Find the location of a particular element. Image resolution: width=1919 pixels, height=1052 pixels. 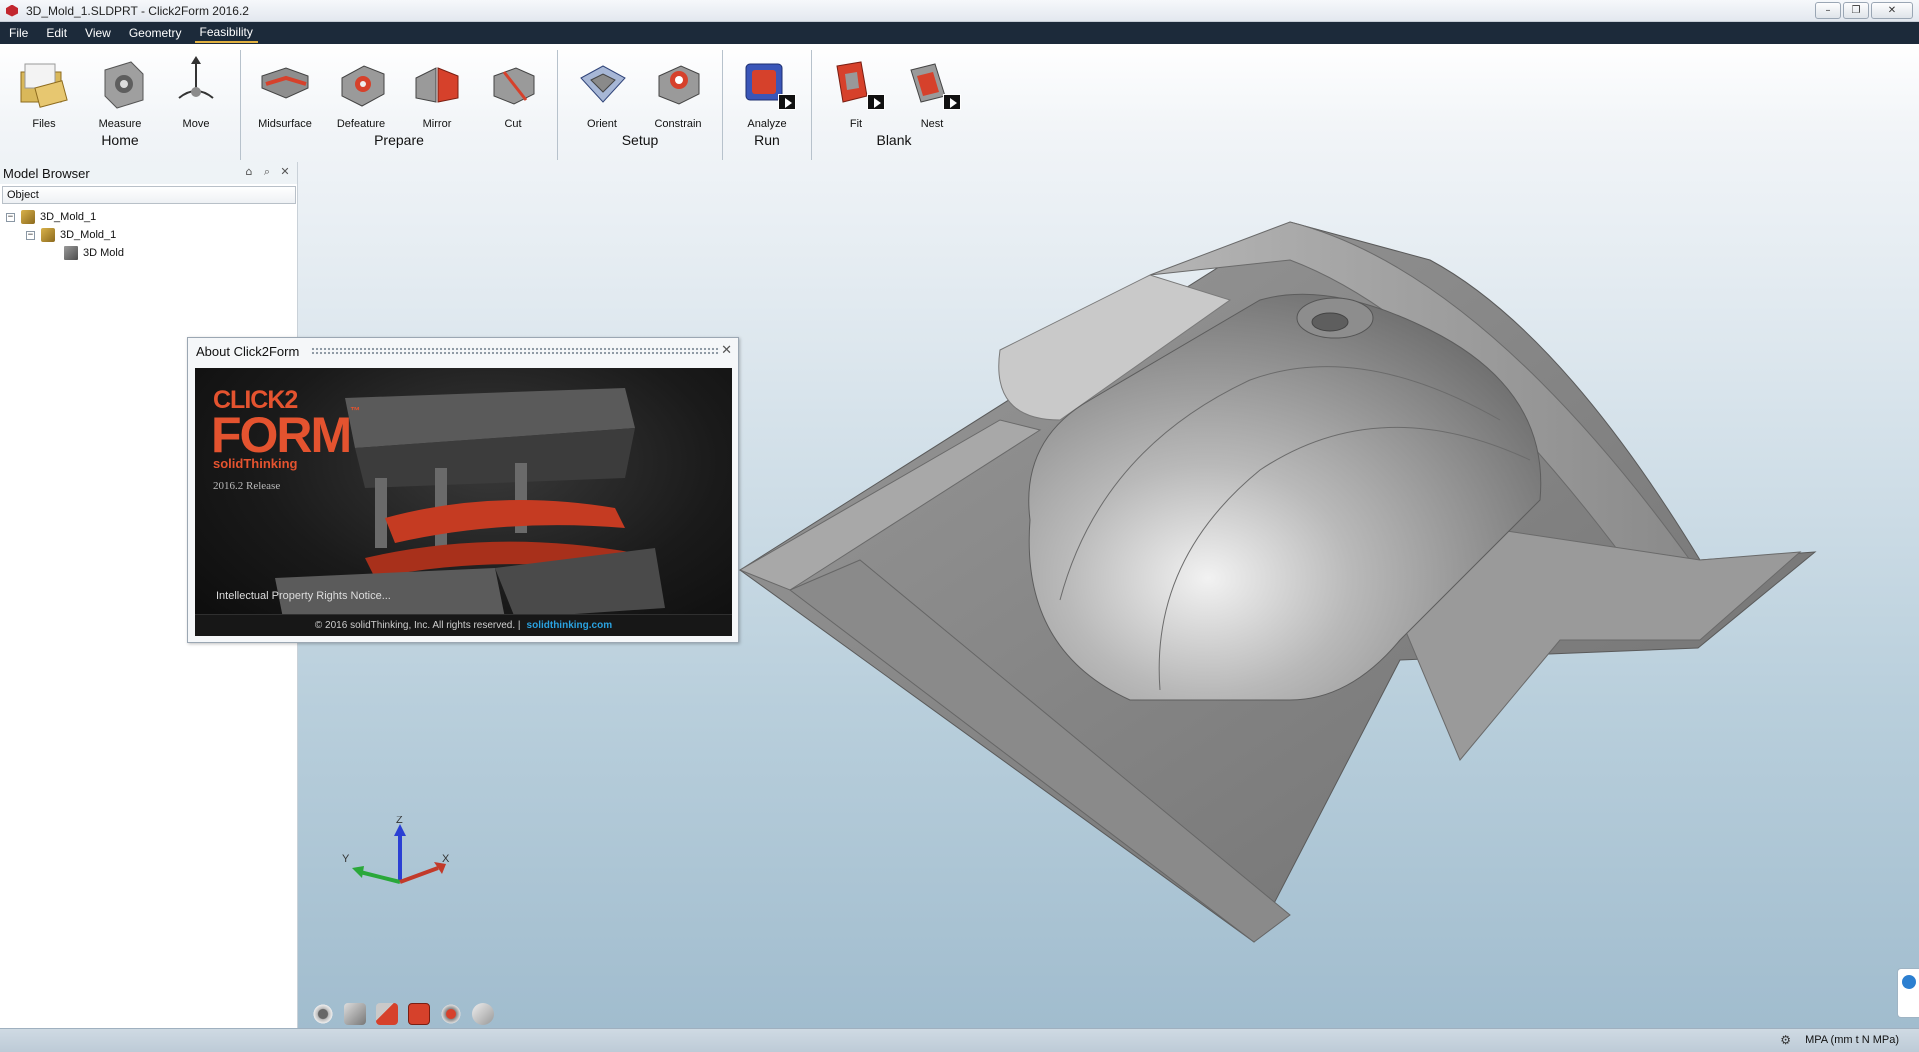

constrain-icon is located at coordinates (678, 83).